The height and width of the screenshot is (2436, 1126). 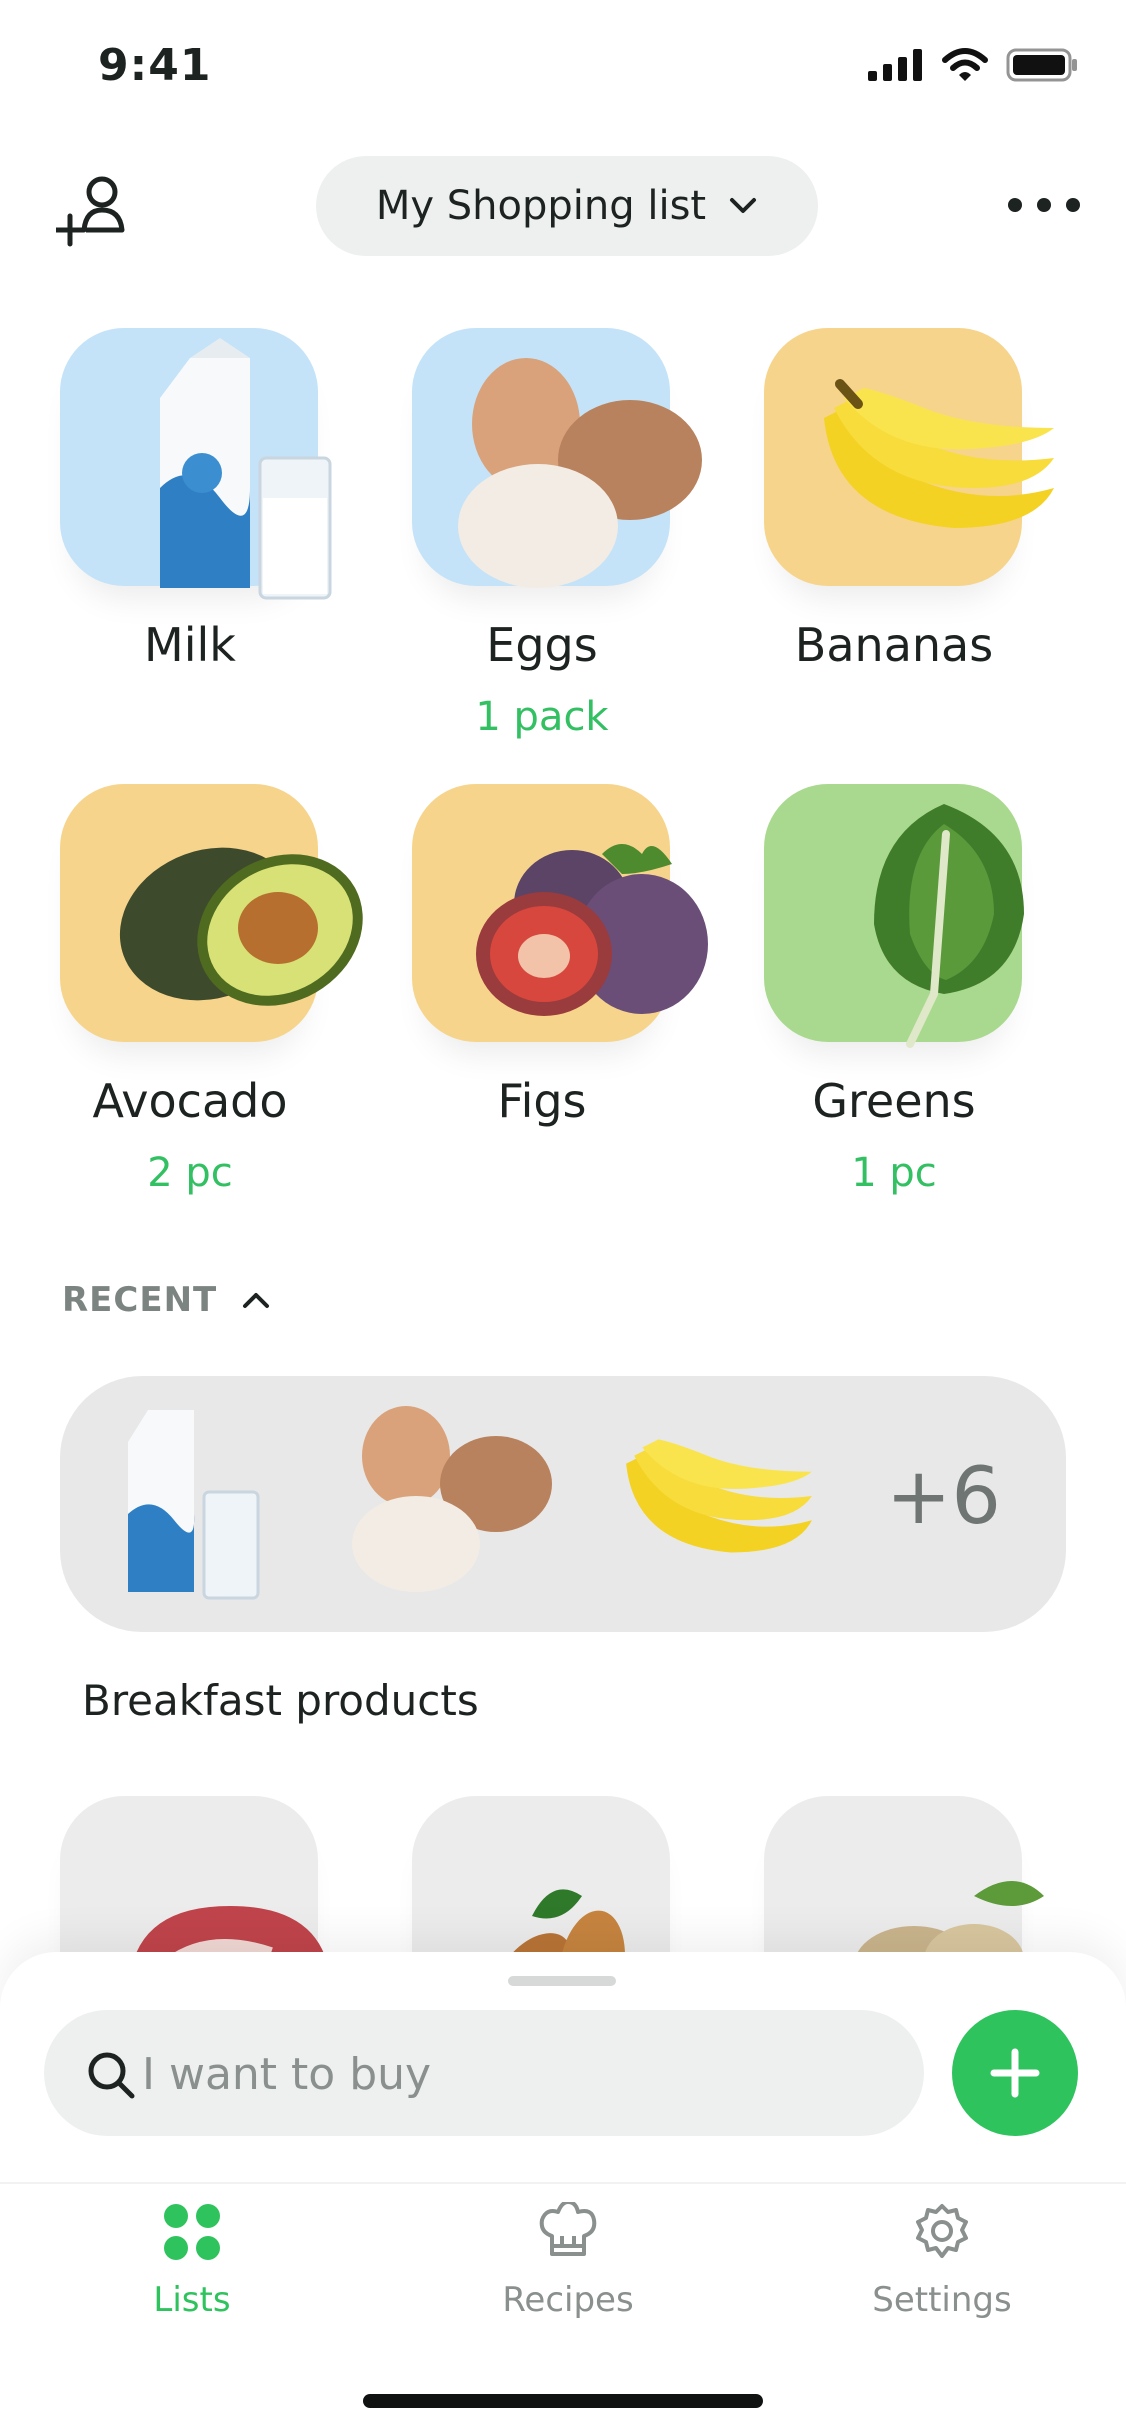 What do you see at coordinates (942, 2300) in the screenshot?
I see `tab-label: Settings` at bounding box center [942, 2300].